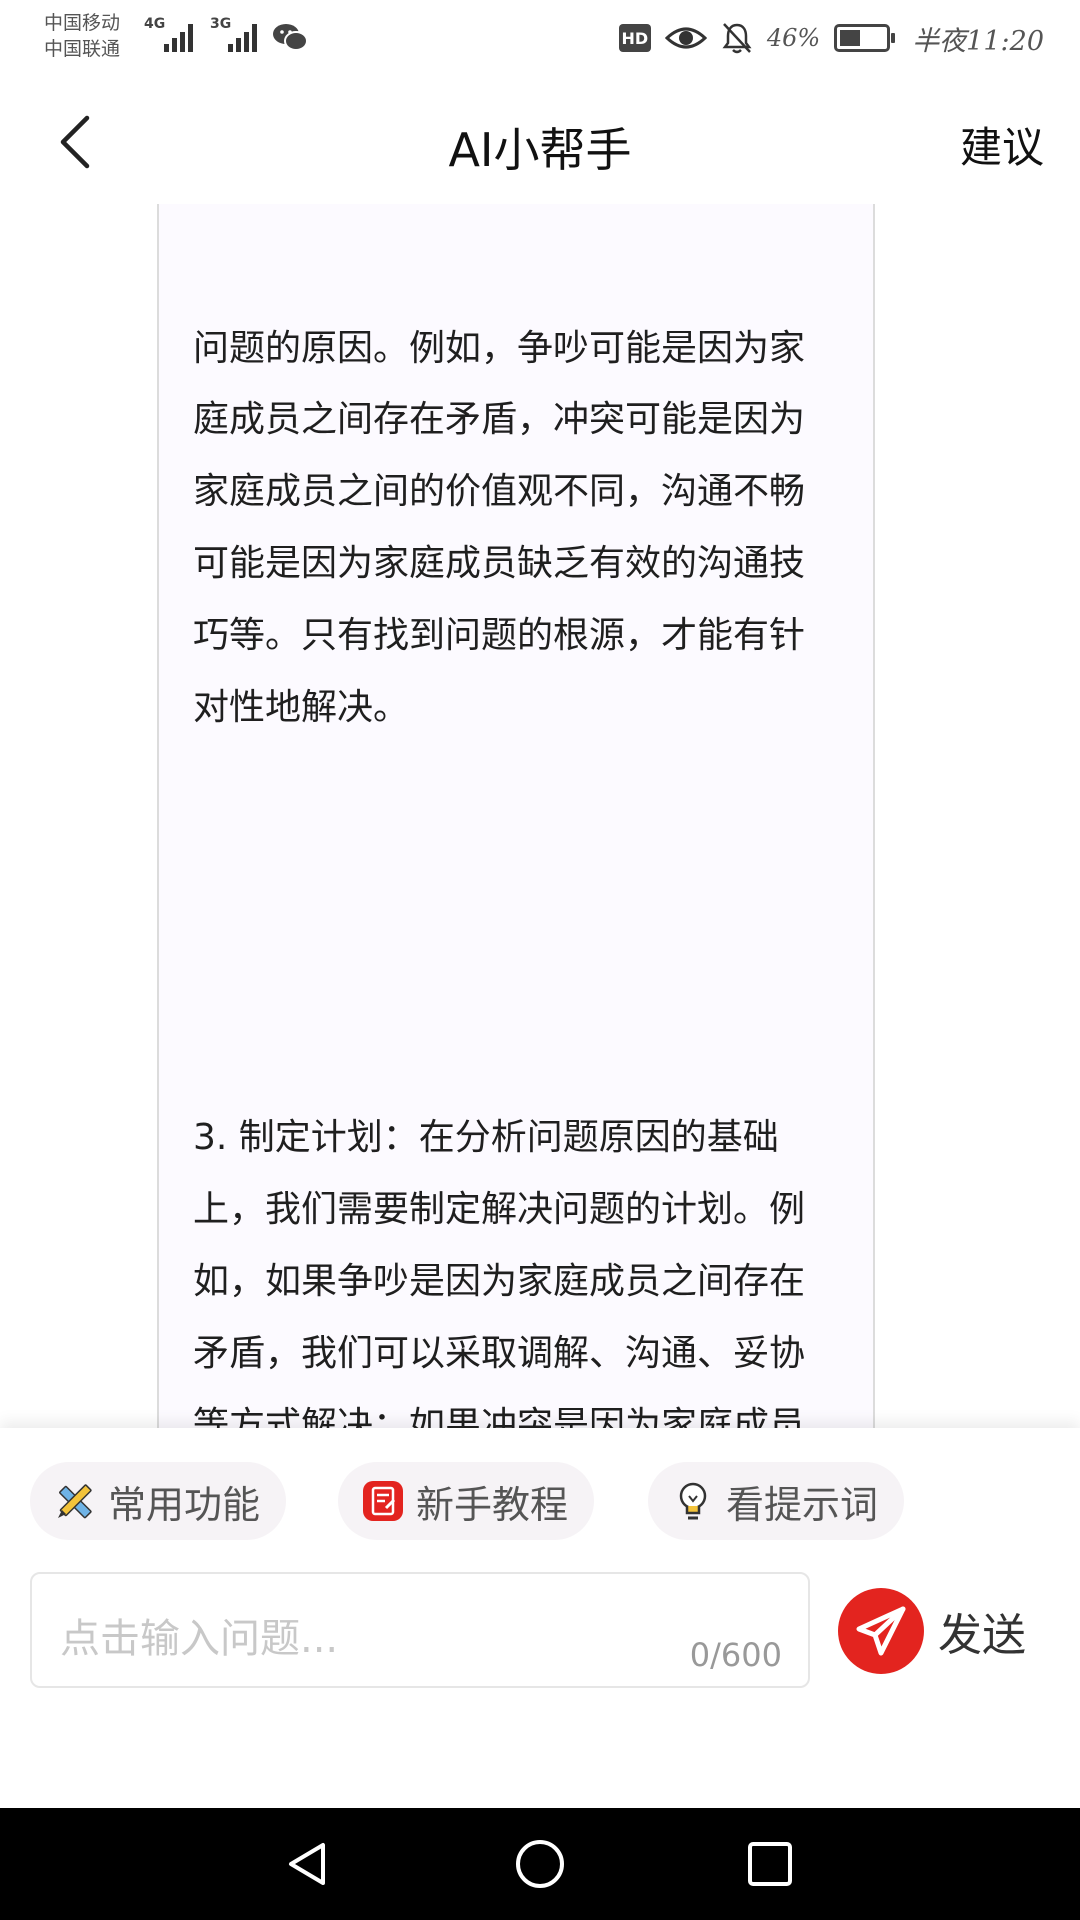  What do you see at coordinates (492, 1504) in the screenshot?
I see `chip-label: 新手教程` at bounding box center [492, 1504].